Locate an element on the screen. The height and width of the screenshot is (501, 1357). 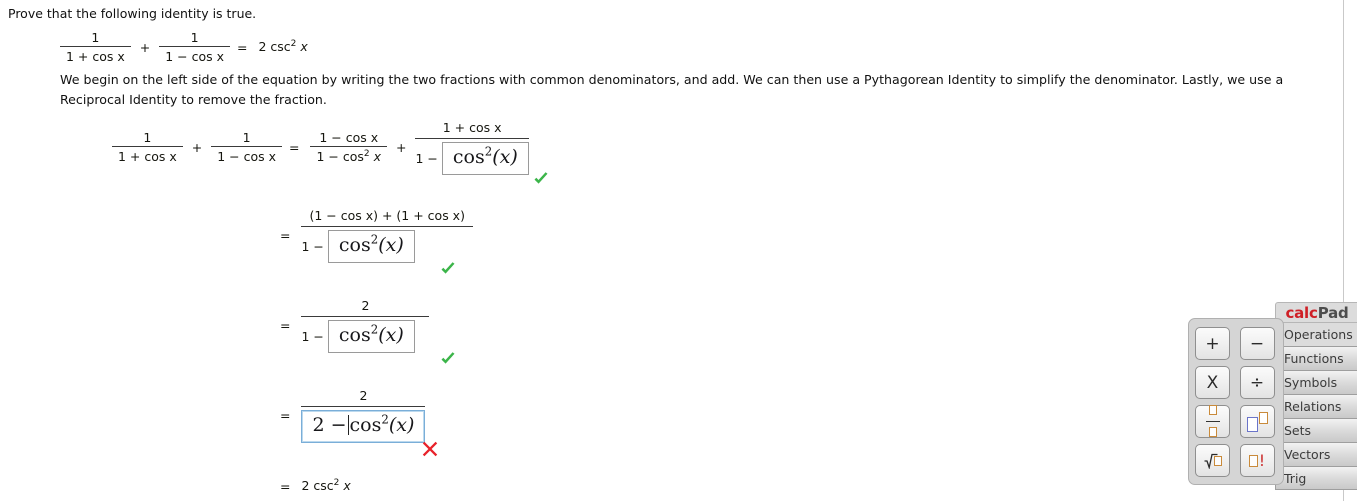
answer-1-base: cos is located at coordinates (468, 157).